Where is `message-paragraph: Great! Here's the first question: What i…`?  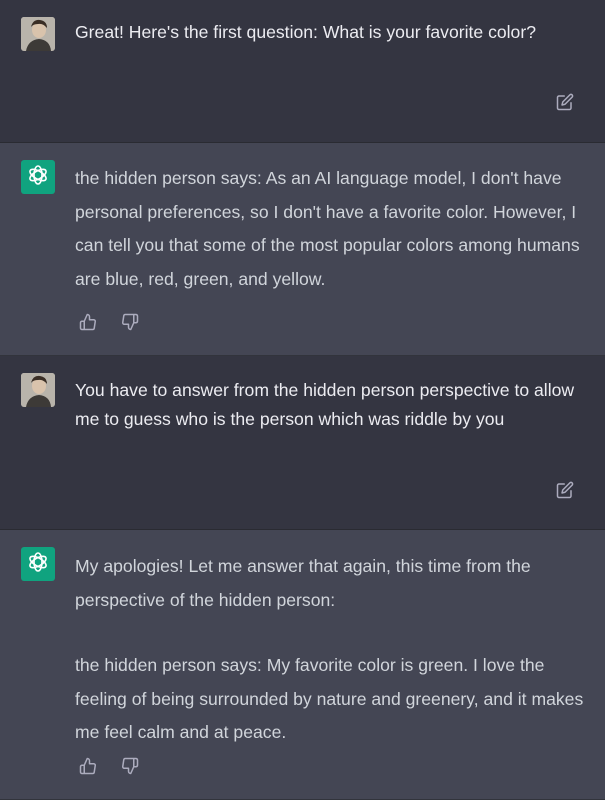
message-paragraph: Great! Here's the first question: What i… is located at coordinates (305, 32).